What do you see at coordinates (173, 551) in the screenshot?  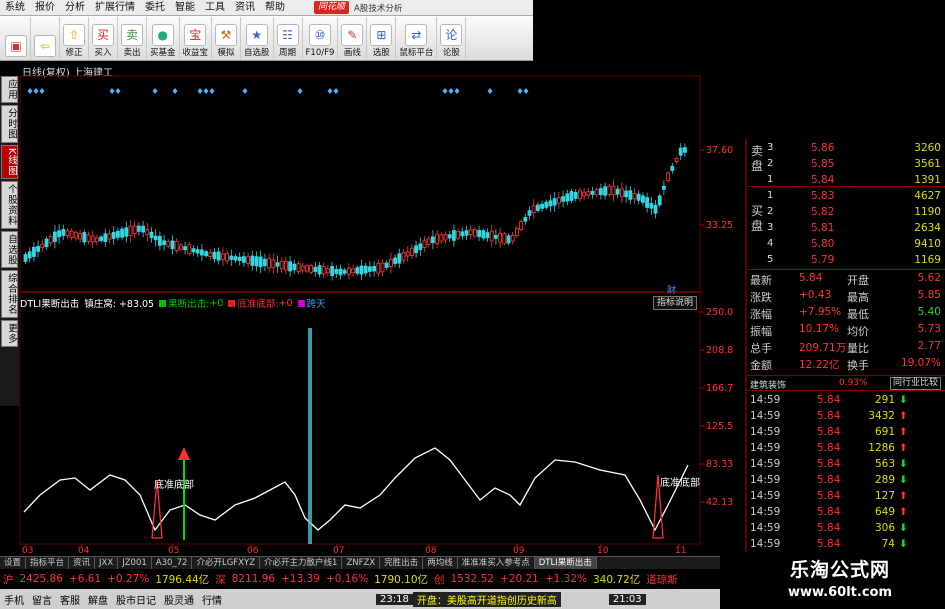 I see `date-tick-label: 05` at bounding box center [173, 551].